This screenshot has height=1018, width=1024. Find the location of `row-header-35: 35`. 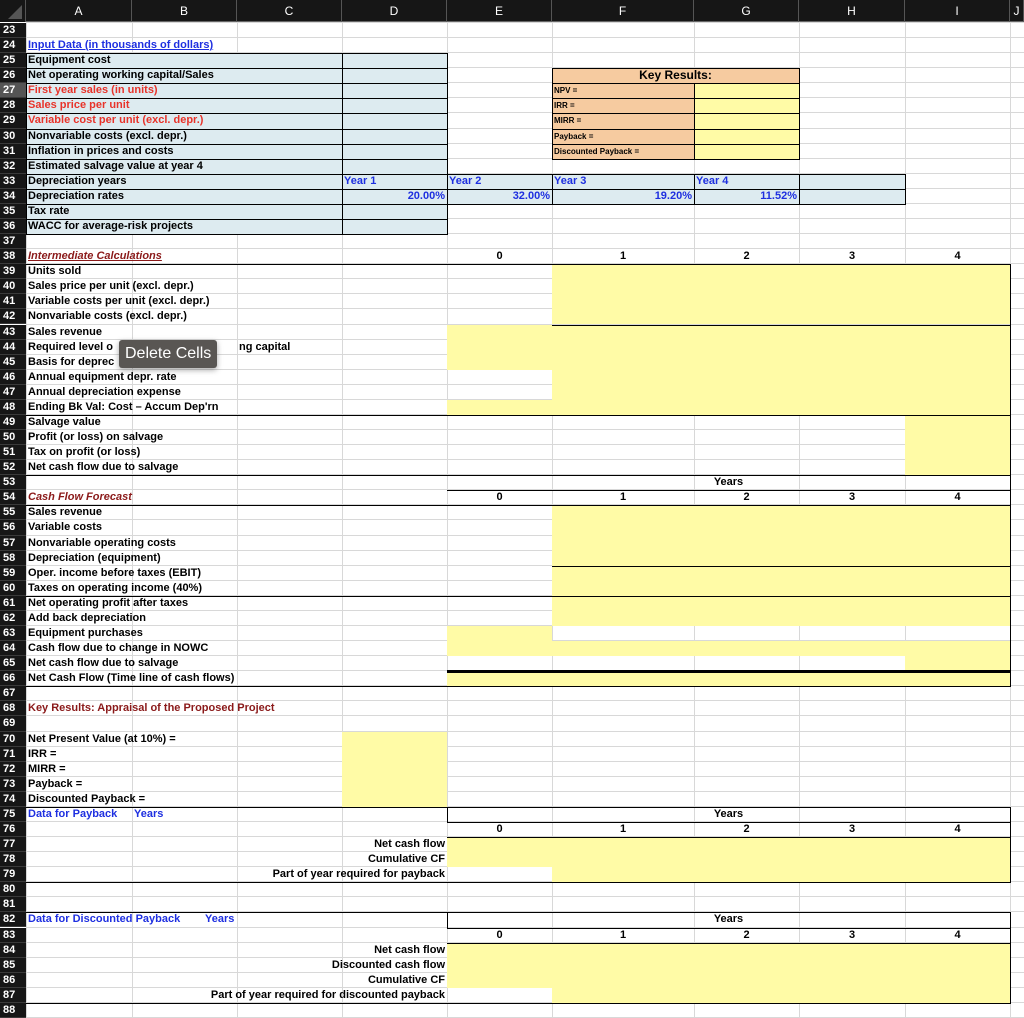

row-header-35: 35 is located at coordinates (13, 211).